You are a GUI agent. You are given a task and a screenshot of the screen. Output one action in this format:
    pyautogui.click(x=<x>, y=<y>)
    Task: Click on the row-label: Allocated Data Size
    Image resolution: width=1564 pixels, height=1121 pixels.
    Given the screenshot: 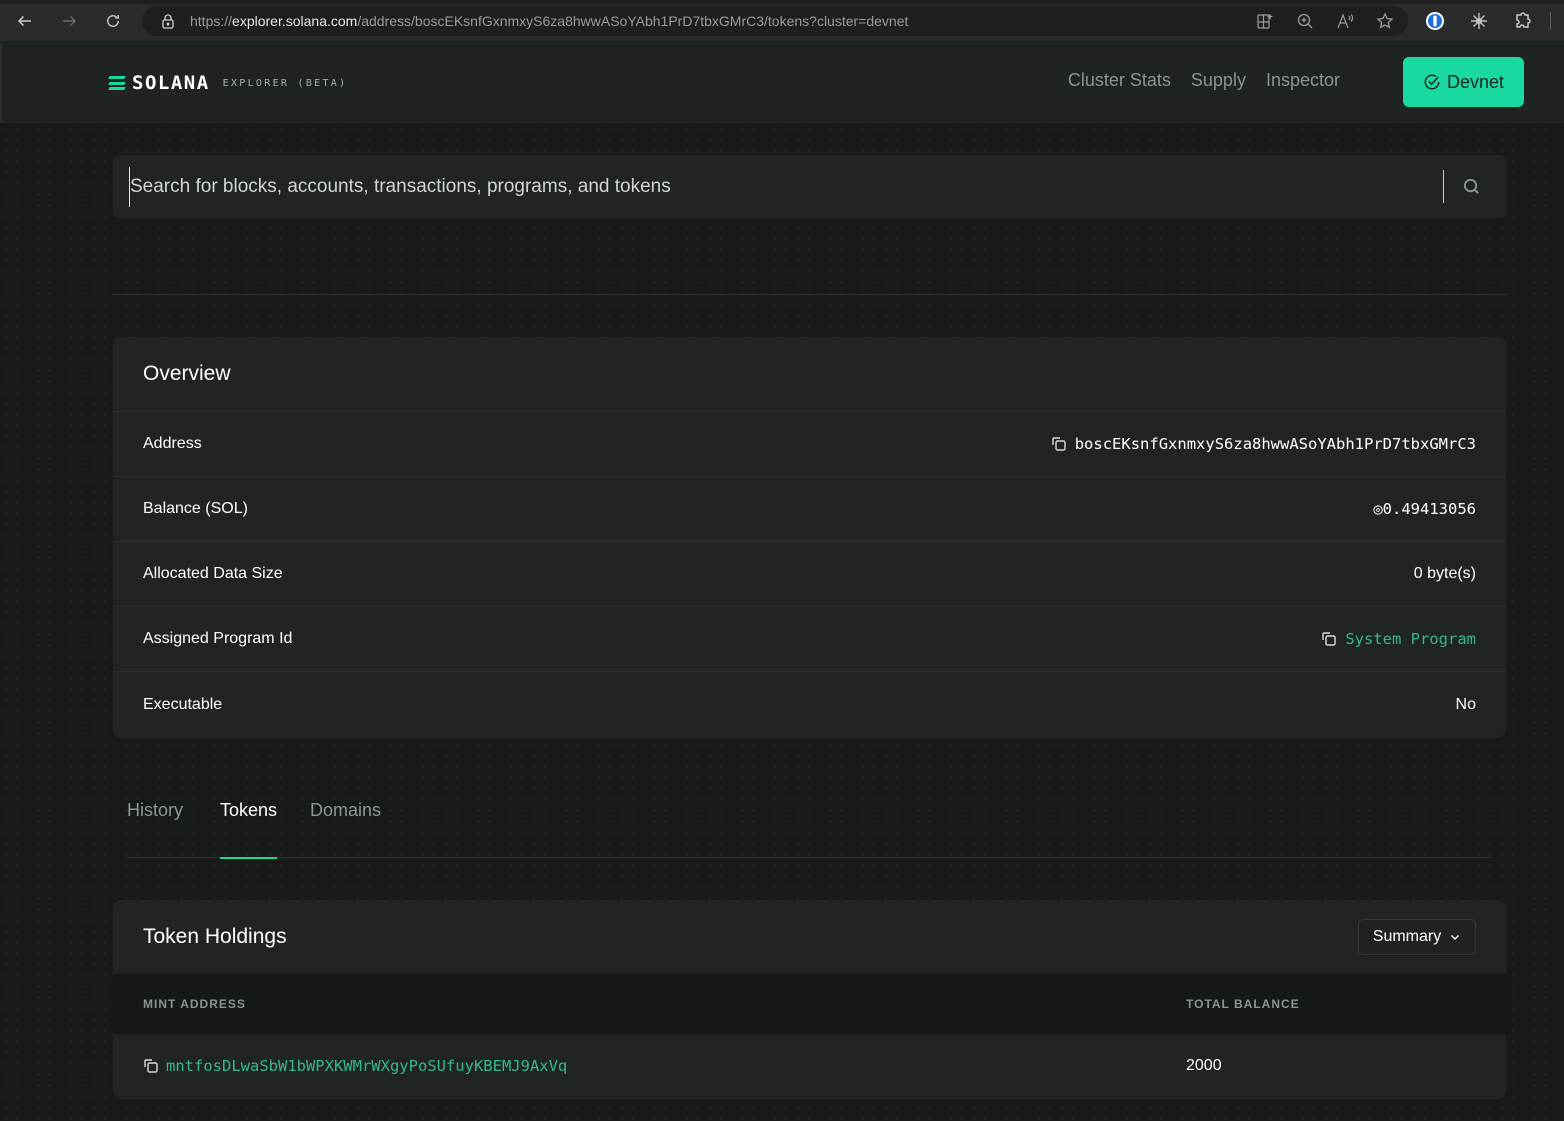 What is the action you would take?
    pyautogui.click(x=213, y=573)
    